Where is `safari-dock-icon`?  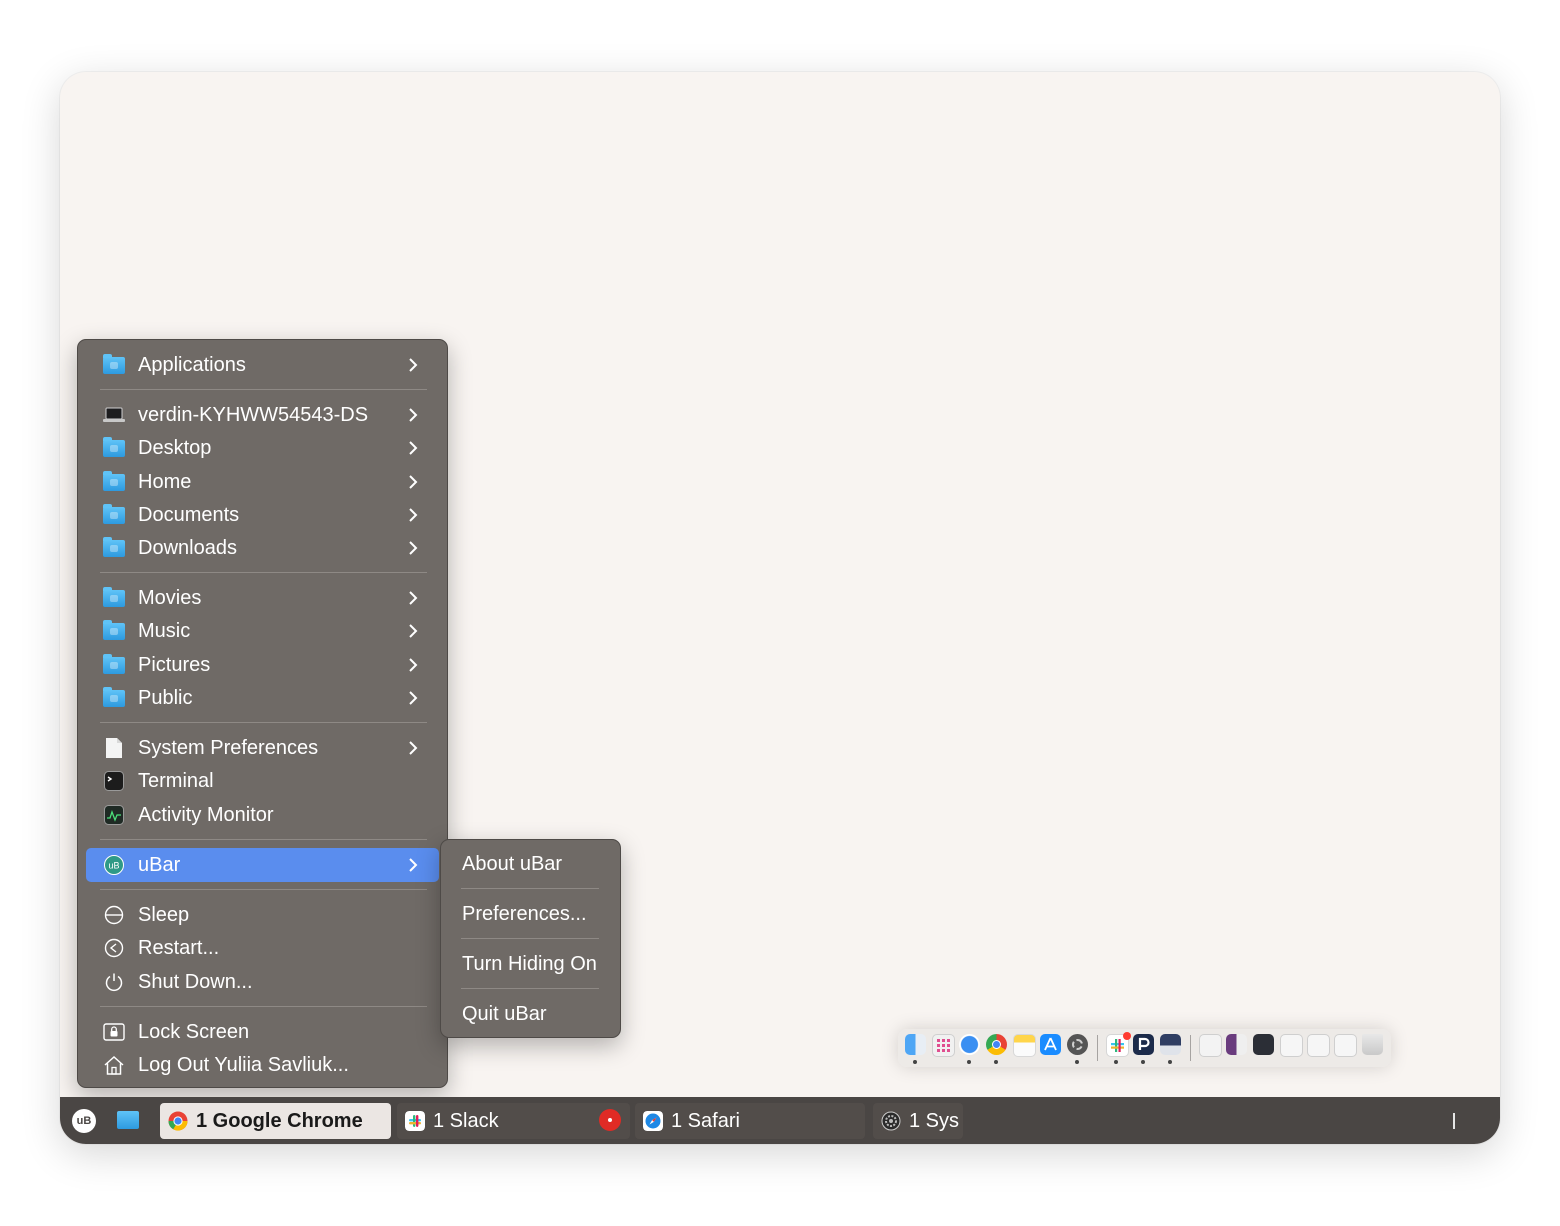
safari-dock-icon is located at coordinates (969, 1044).